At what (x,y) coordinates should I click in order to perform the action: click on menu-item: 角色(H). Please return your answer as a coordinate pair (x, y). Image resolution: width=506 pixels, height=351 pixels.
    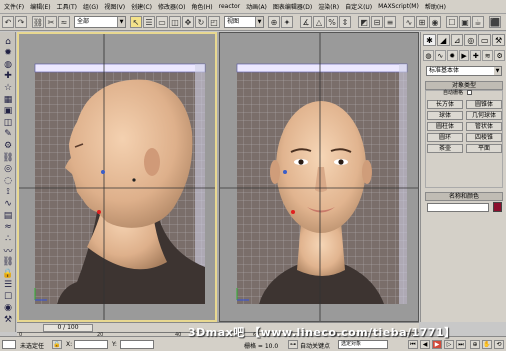
    Looking at the image, I should click on (201, 6).